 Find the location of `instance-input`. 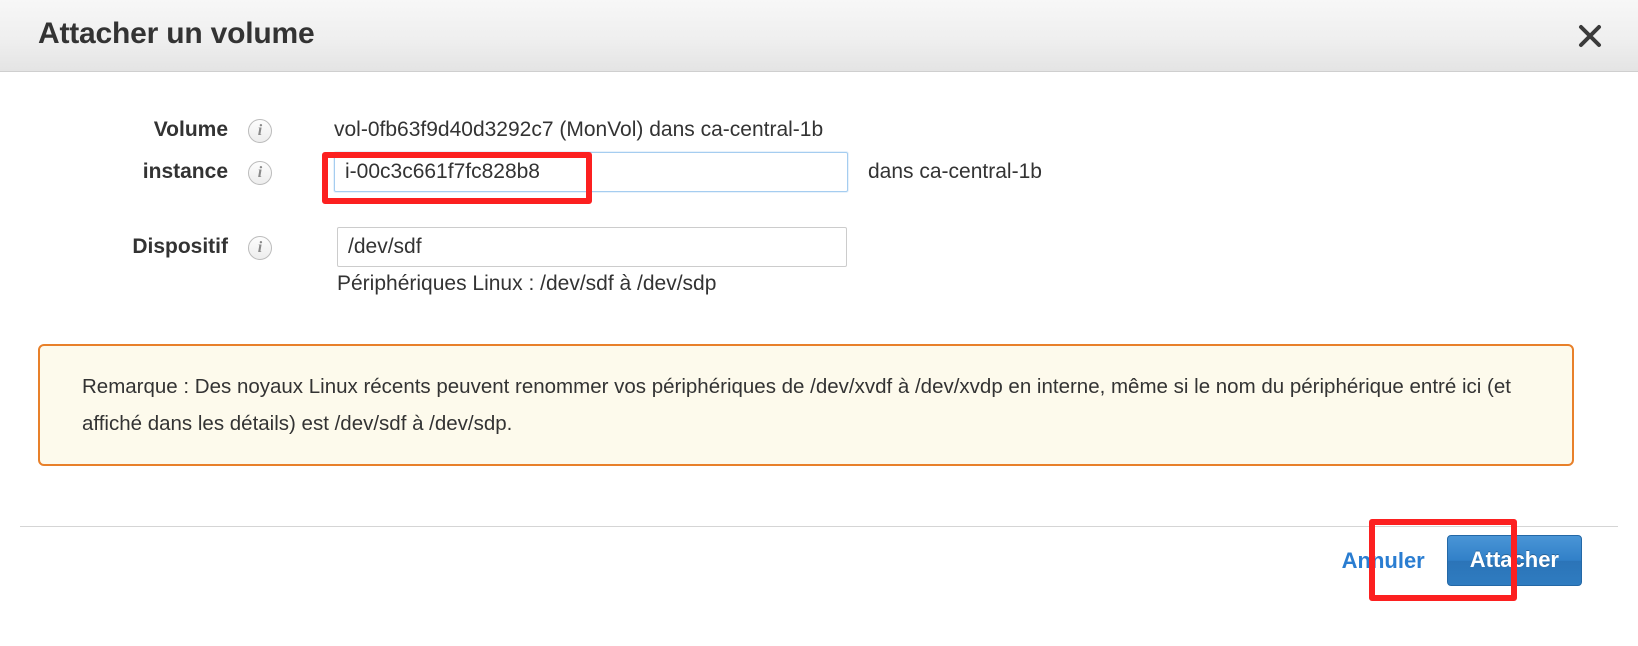

instance-input is located at coordinates (591, 172).